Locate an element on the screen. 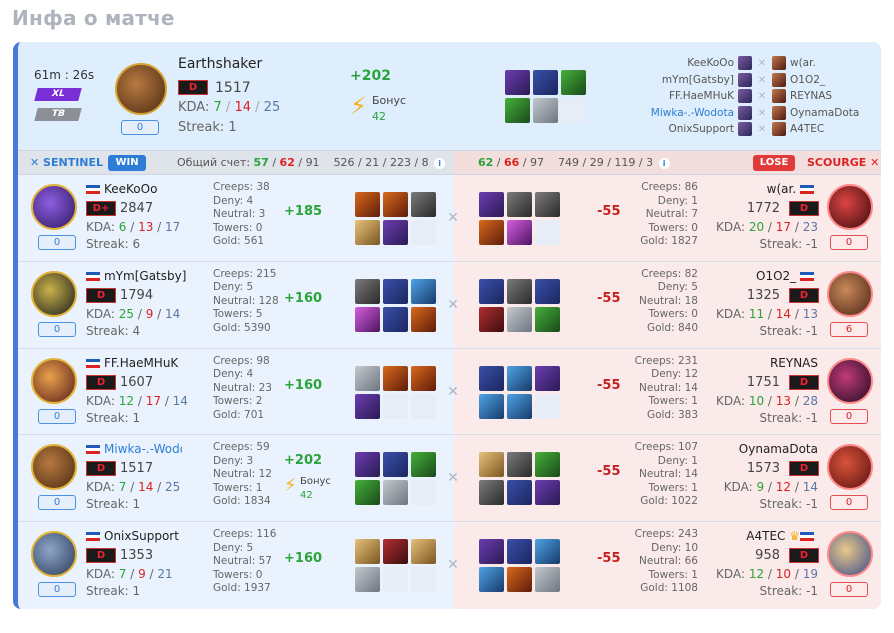 This screenshot has height=633, width=894. roster-right-name: A4TEC is located at coordinates (807, 129).